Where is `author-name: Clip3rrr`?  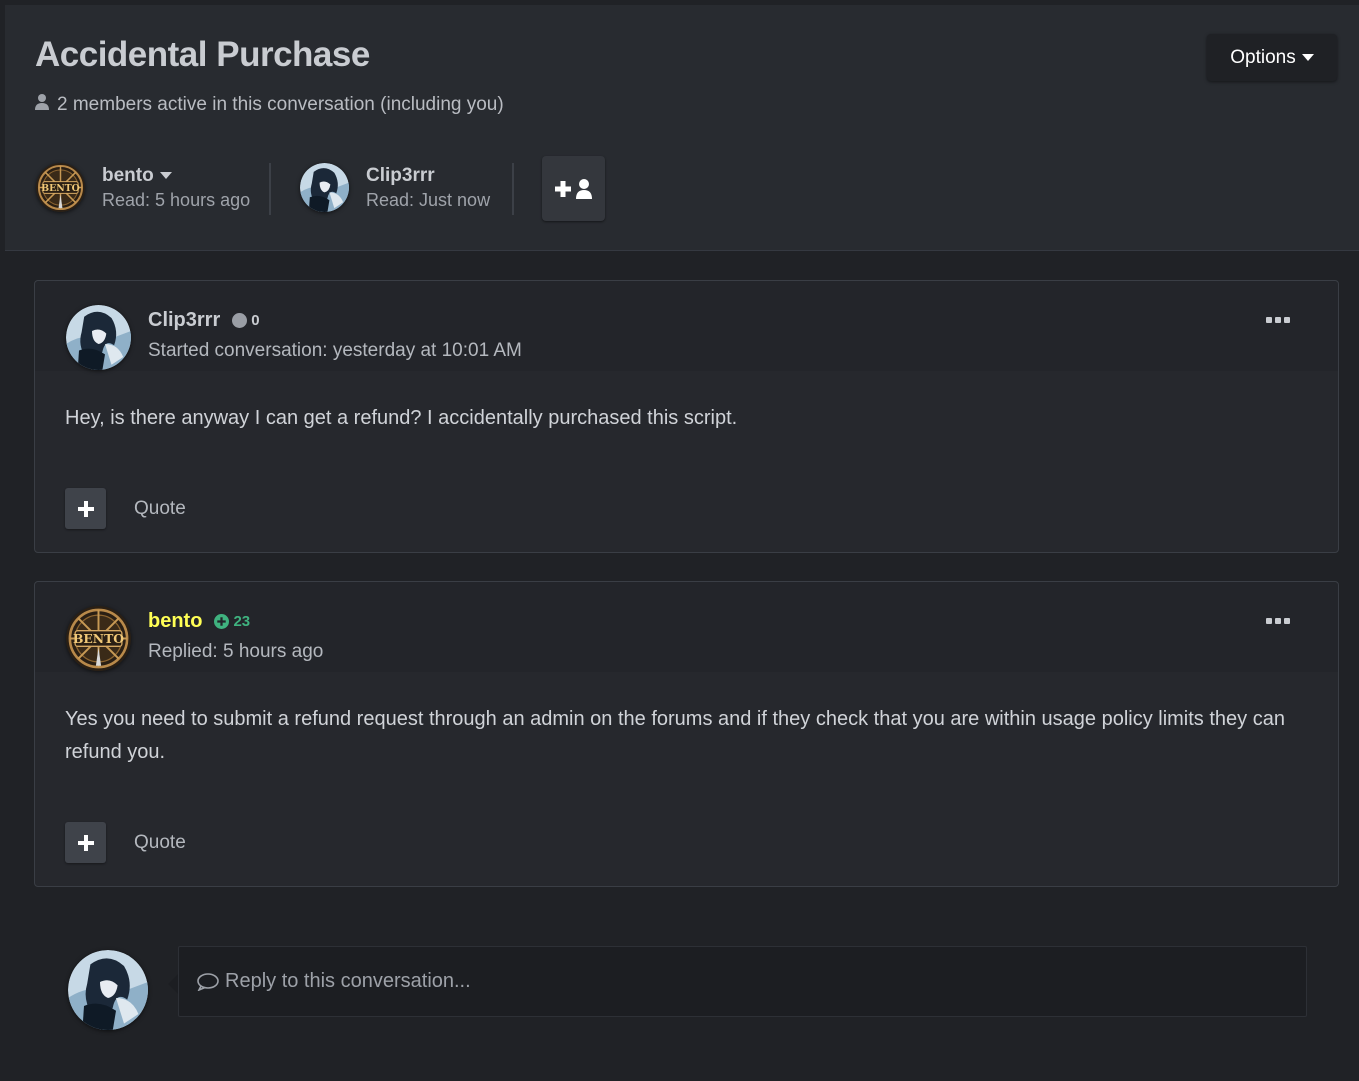 author-name: Clip3rrr is located at coordinates (184, 320).